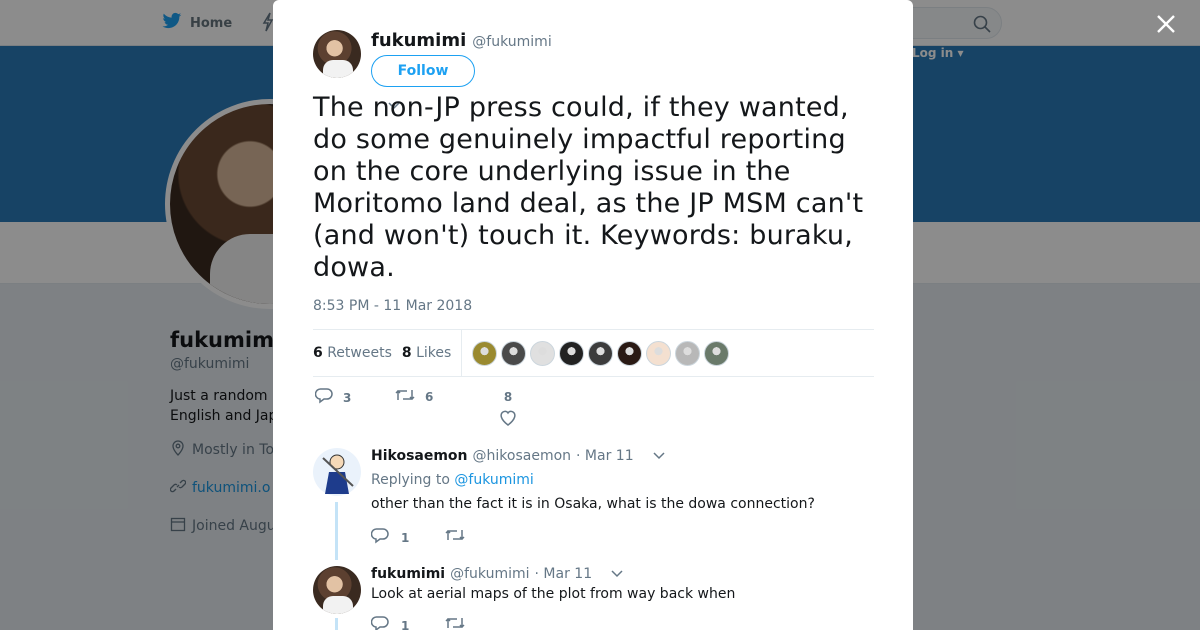 The image size is (1200, 630). I want to click on tweet-actions: 3 6 8, so click(463, 408).